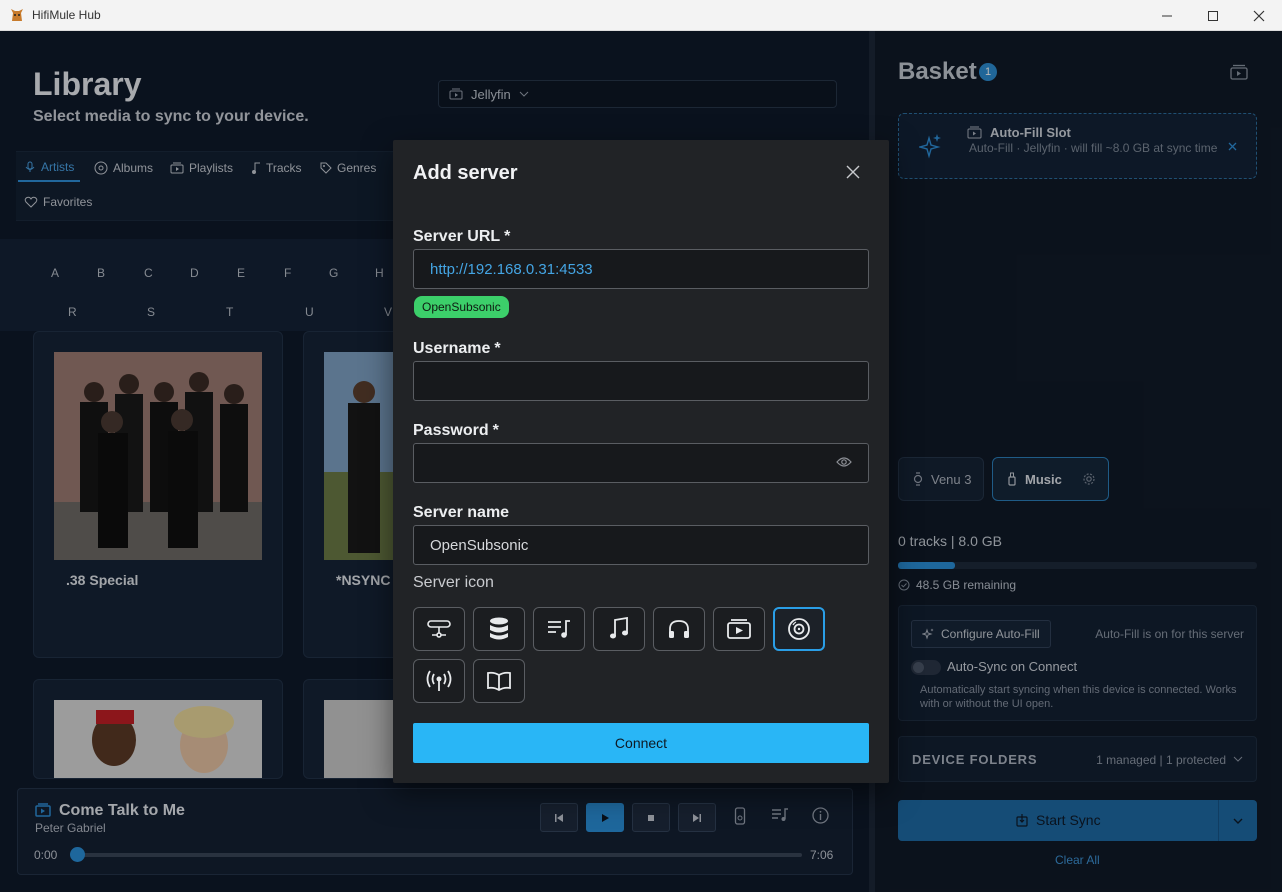 The image size is (1282, 892). I want to click on minimize-button, so click(1167, 15).